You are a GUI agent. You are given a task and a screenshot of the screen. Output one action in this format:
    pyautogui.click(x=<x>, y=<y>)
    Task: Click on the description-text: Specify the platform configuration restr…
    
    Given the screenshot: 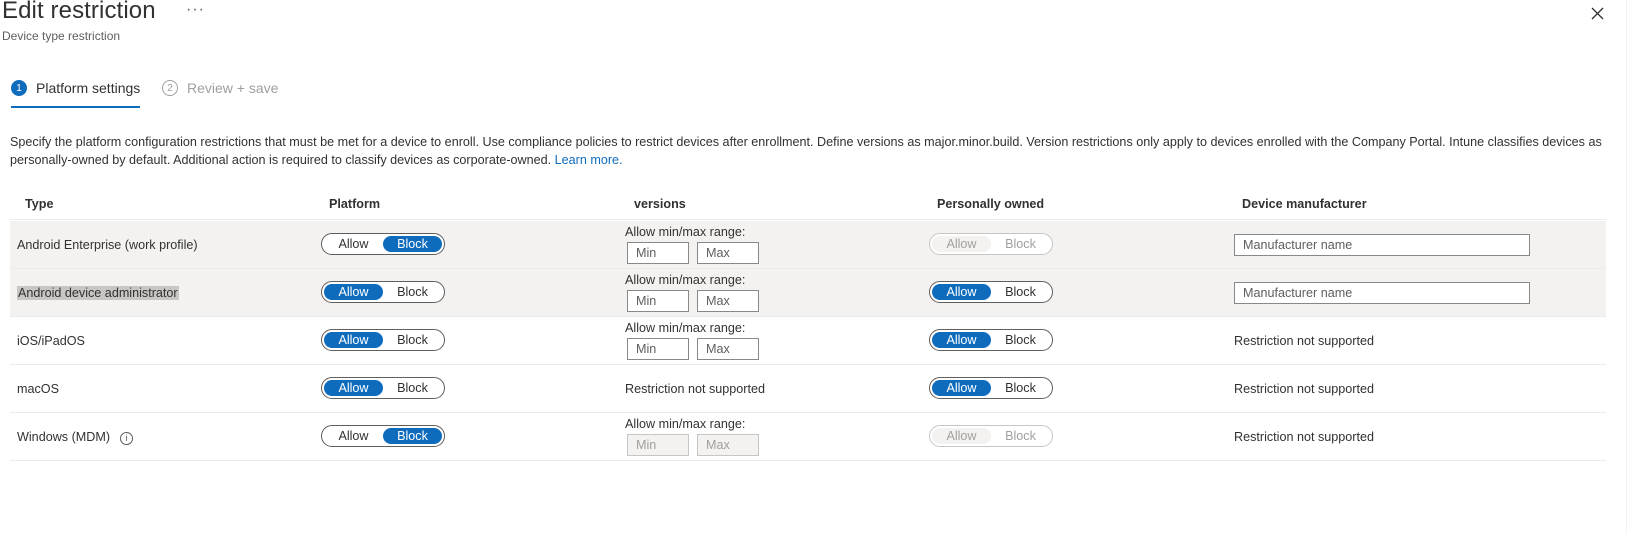 What is the action you would take?
    pyautogui.click(x=806, y=151)
    